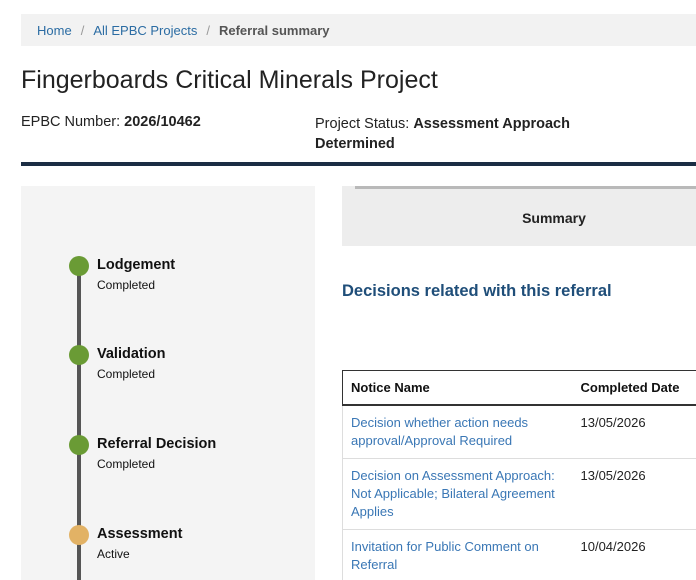 The height and width of the screenshot is (580, 696). Describe the element at coordinates (131, 354) in the screenshot. I see `step-name: Validation` at that location.